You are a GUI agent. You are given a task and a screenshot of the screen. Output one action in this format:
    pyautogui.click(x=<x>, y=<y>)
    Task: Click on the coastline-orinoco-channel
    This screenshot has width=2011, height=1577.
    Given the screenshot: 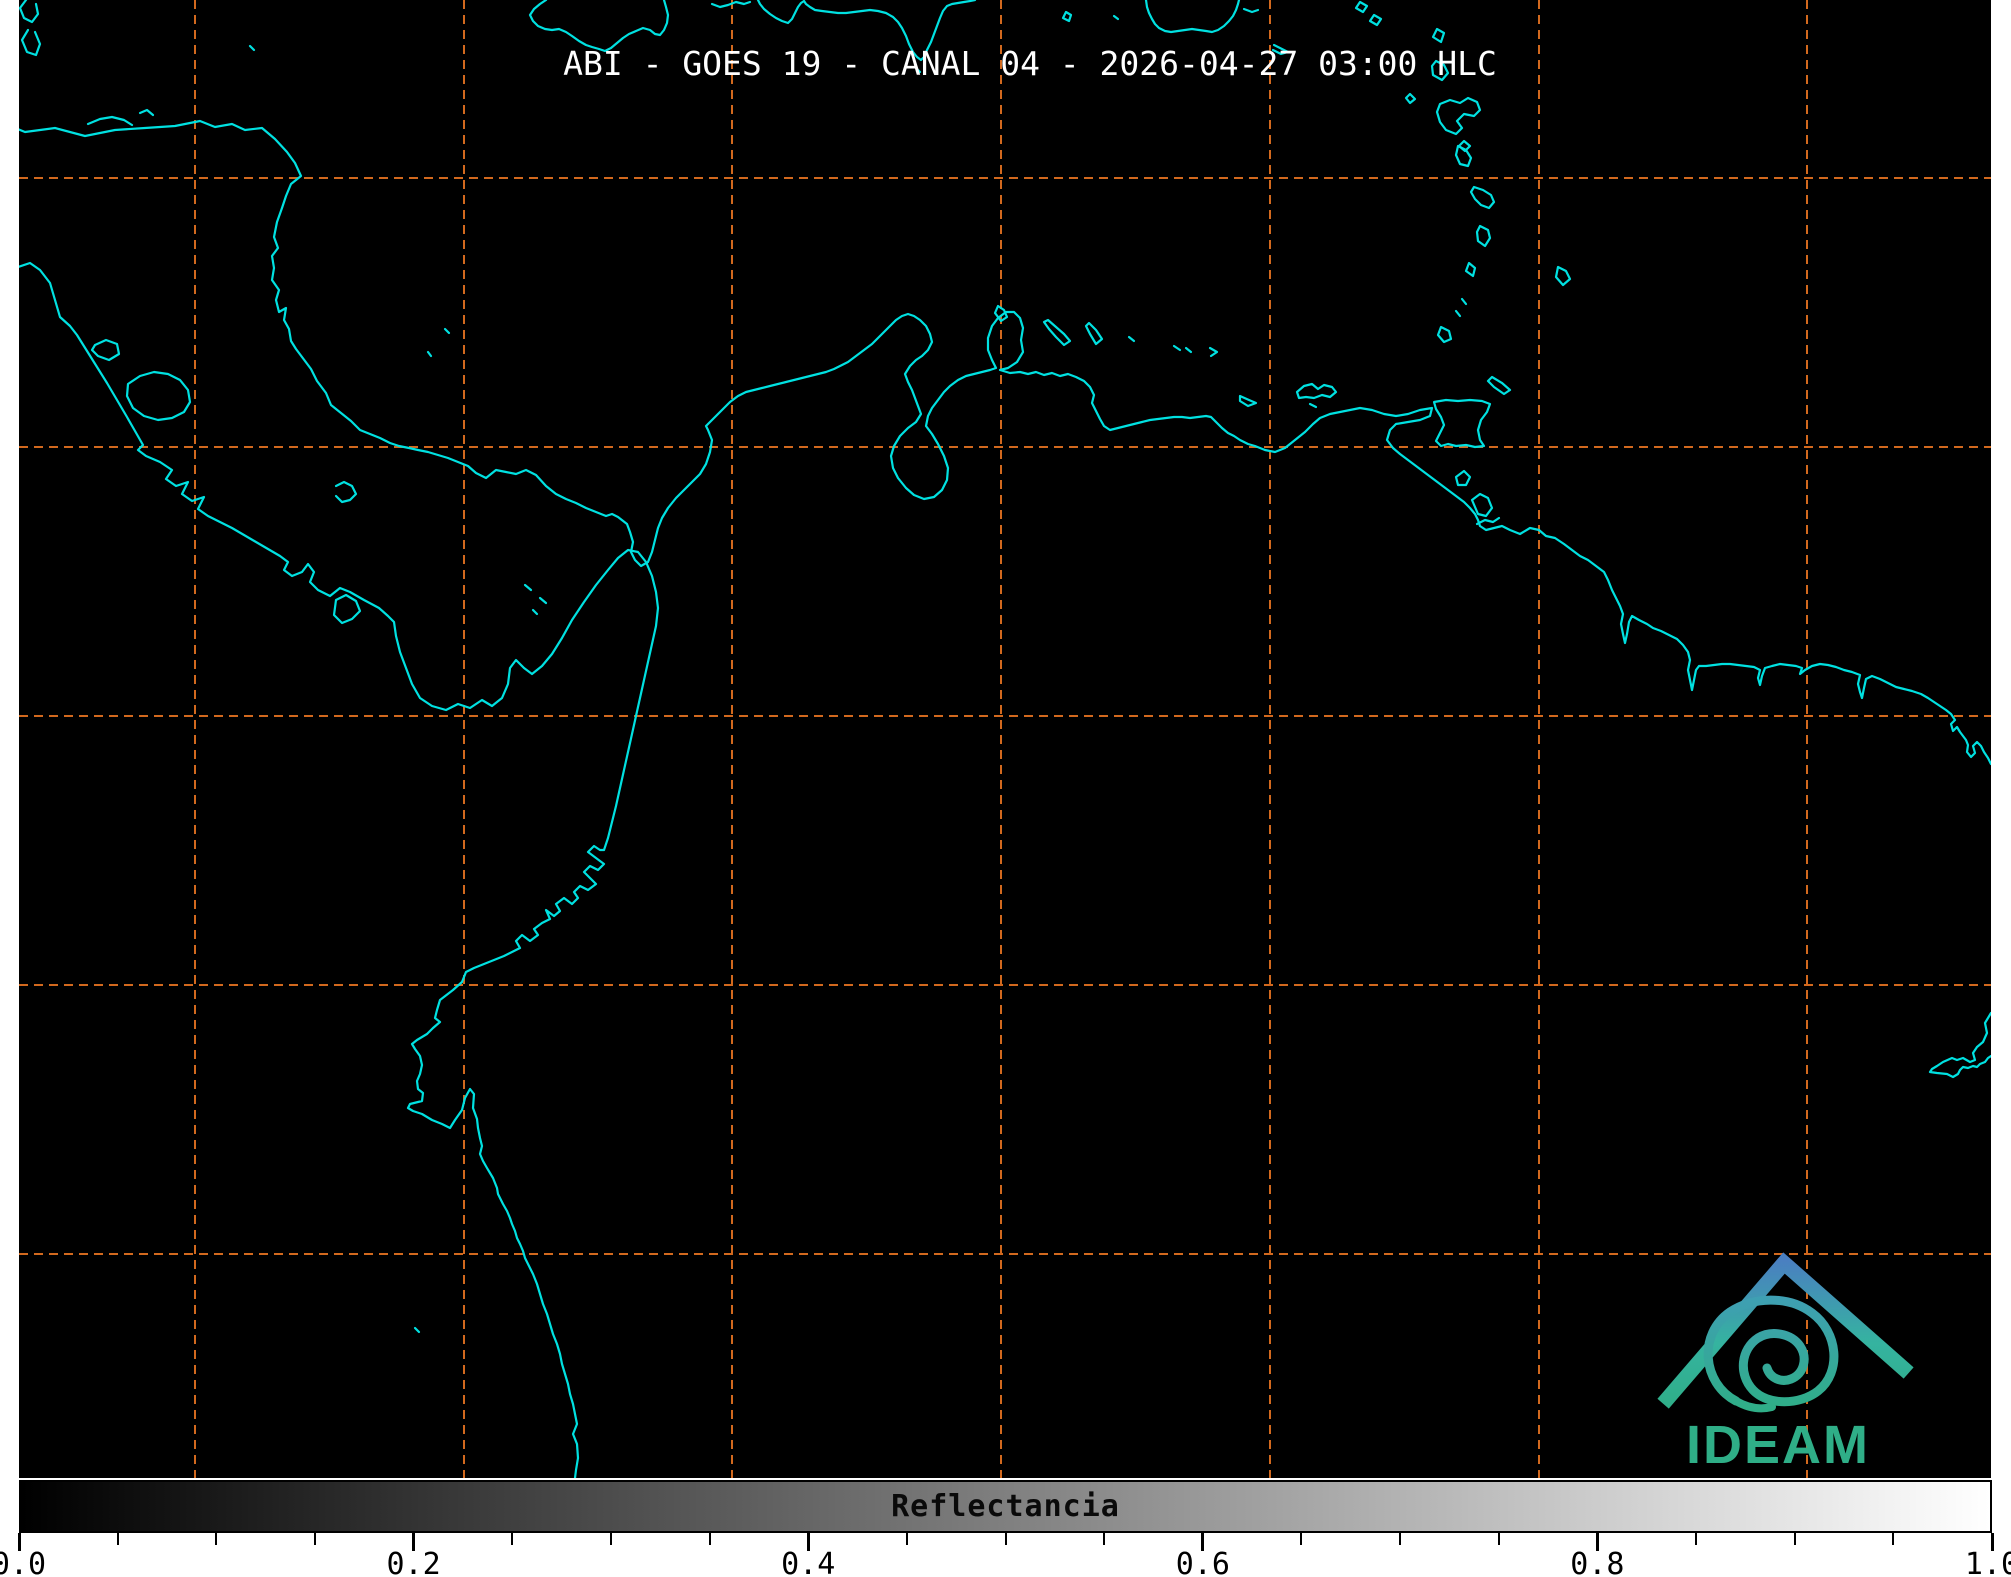 What is the action you would take?
    pyautogui.click(x=1488, y=521)
    